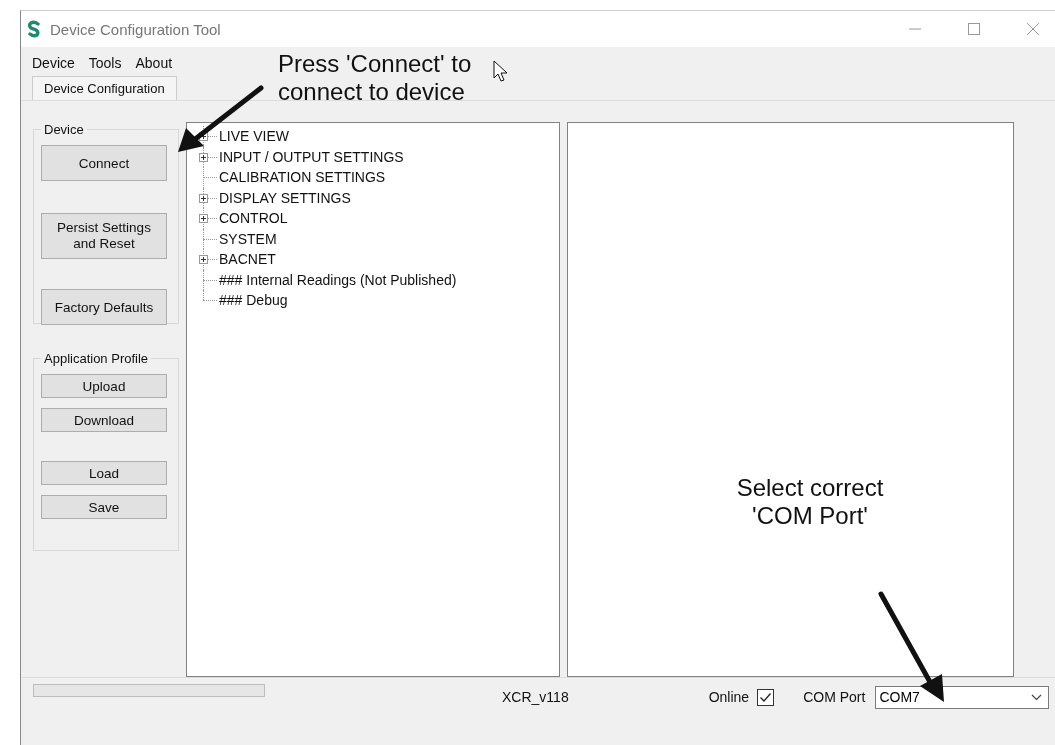 The image size is (1055, 745). Describe the element at coordinates (285, 197) in the screenshot. I see `tree-item: DISPLAY SETTINGS` at that location.